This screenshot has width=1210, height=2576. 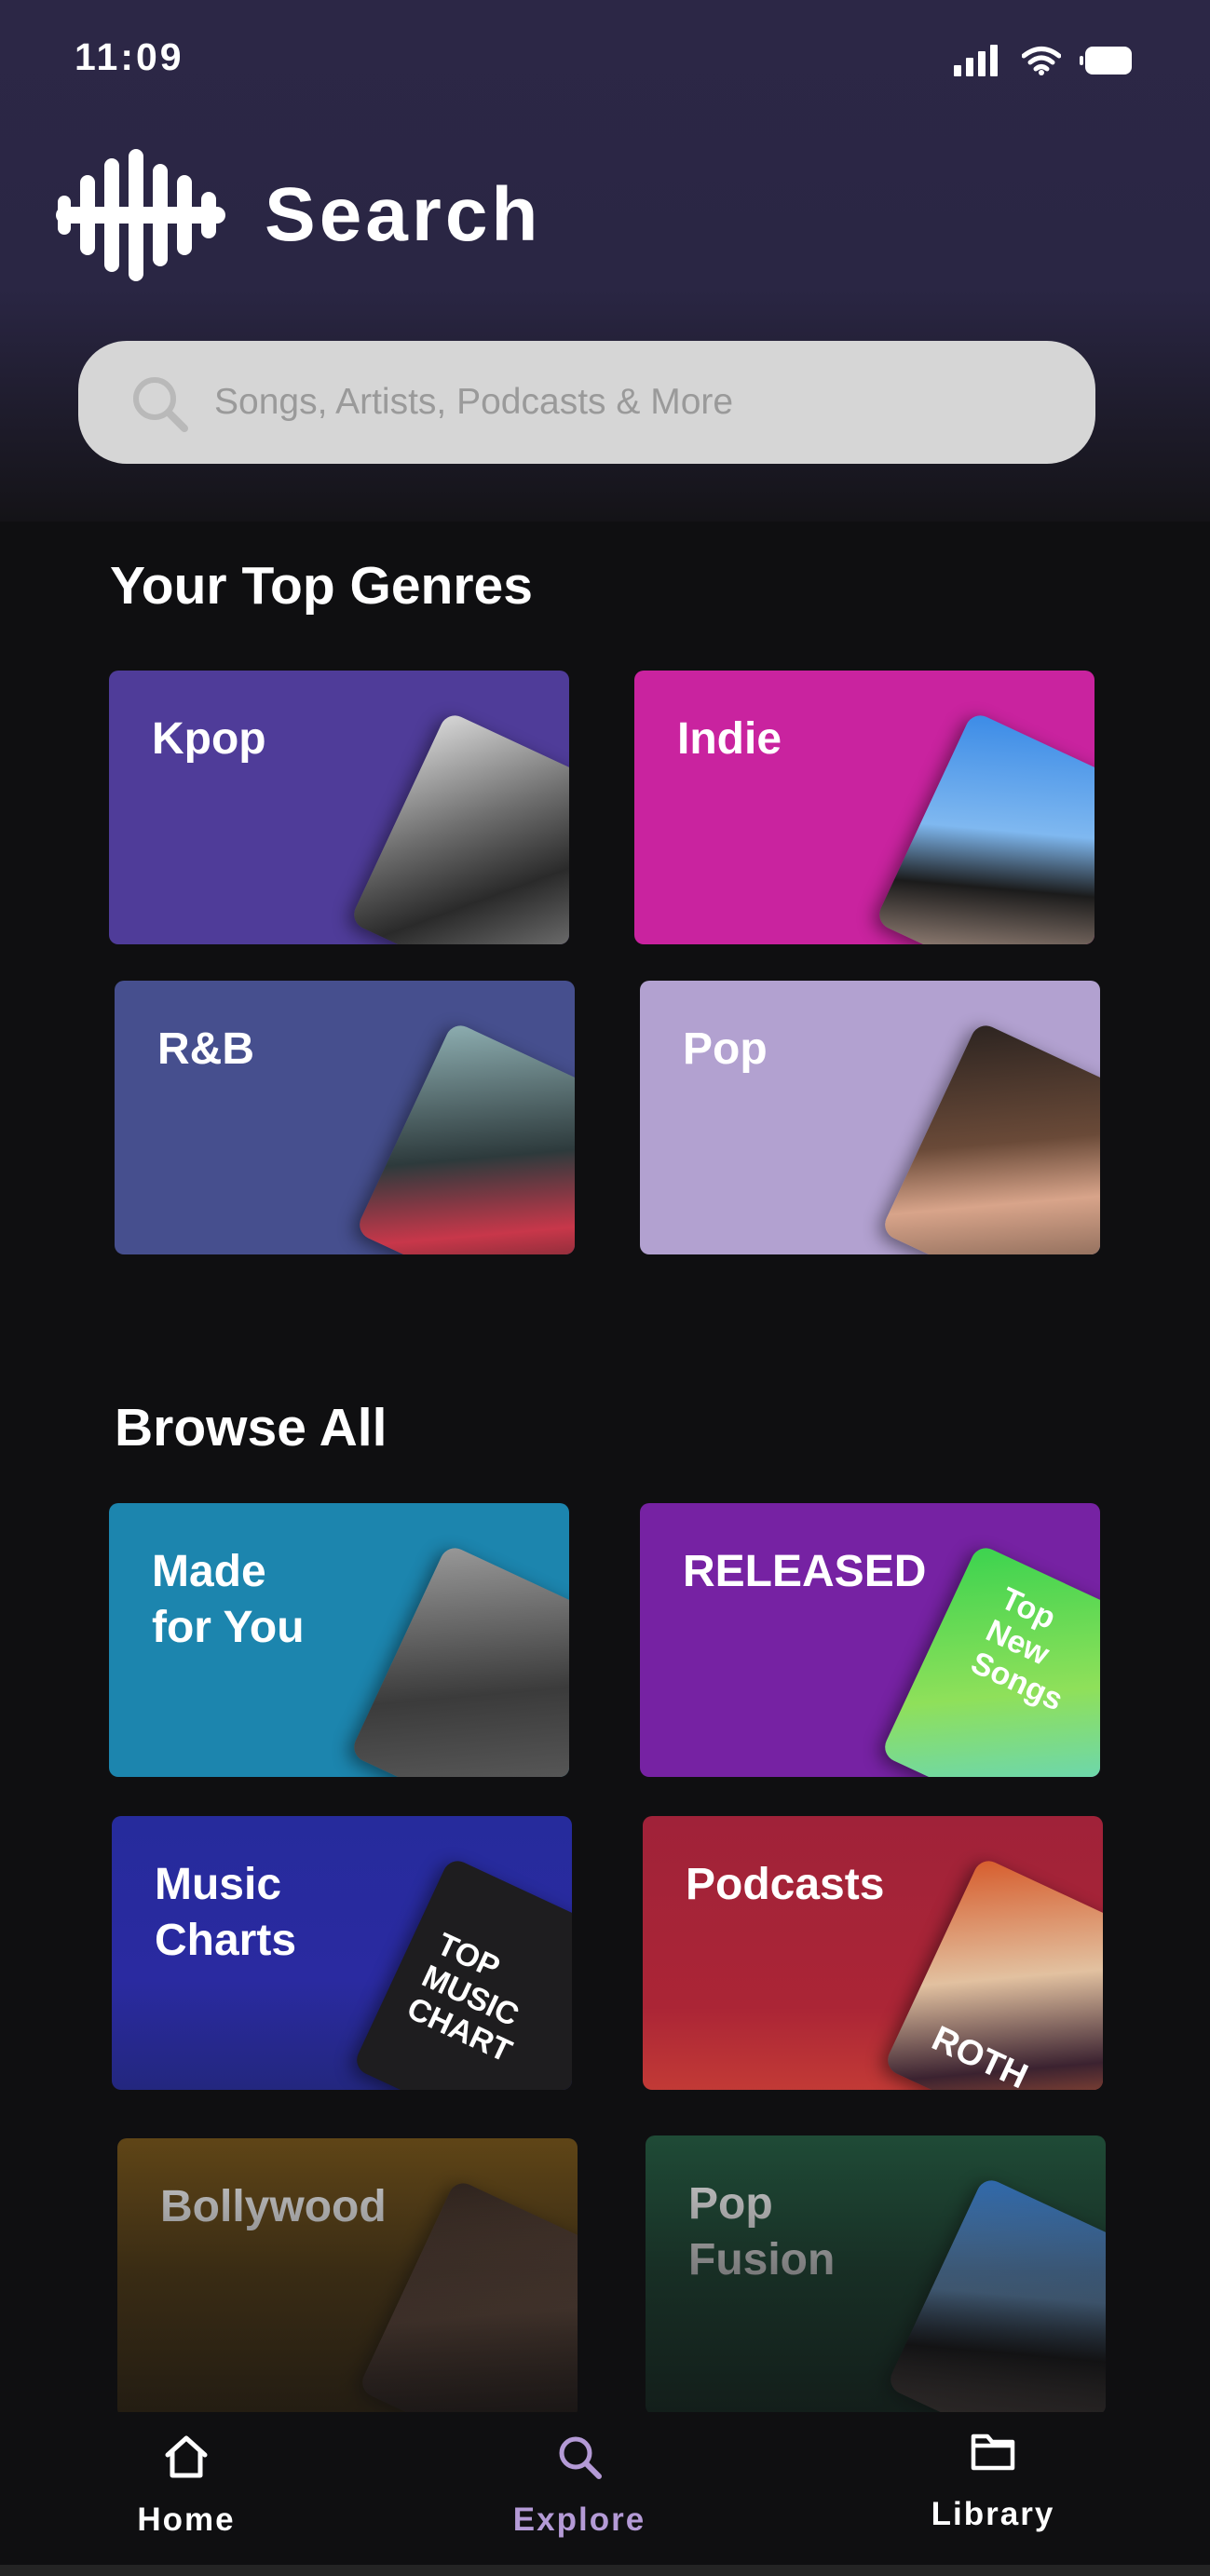 What do you see at coordinates (1016, 1649) in the screenshot?
I see `browse-card-art-text: Top New Songs` at bounding box center [1016, 1649].